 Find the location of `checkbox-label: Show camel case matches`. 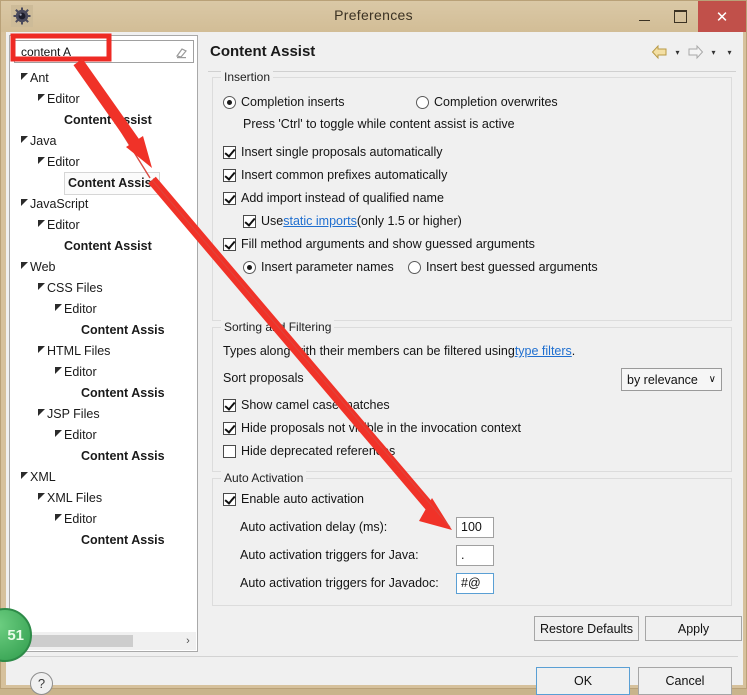

checkbox-label: Show camel case matches is located at coordinates (315, 405).